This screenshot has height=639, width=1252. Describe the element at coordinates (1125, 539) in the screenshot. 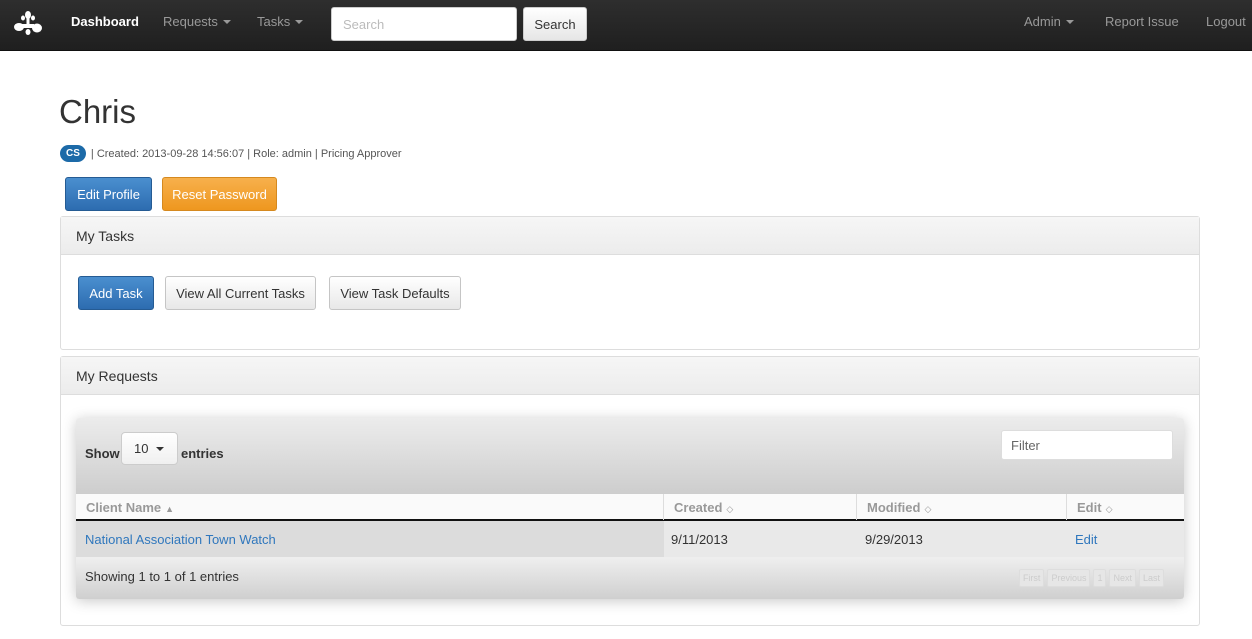

I see `cell-edit: Edit` at that location.